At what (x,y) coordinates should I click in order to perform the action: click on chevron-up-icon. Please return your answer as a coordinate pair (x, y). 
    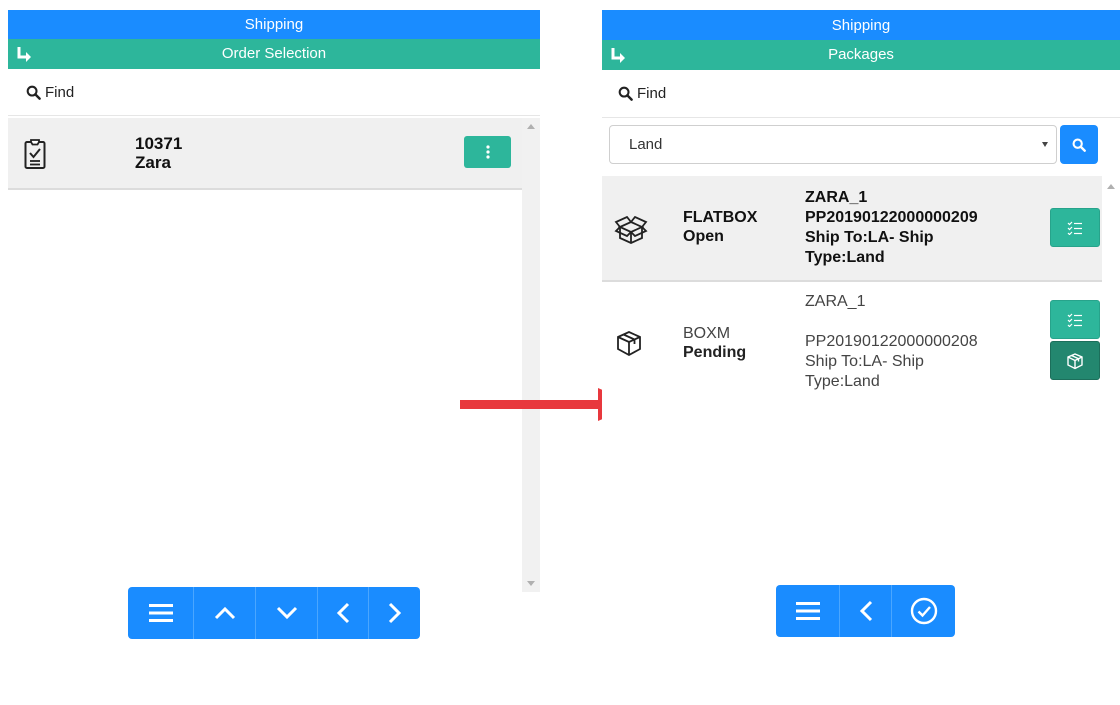
    Looking at the image, I should click on (224, 613).